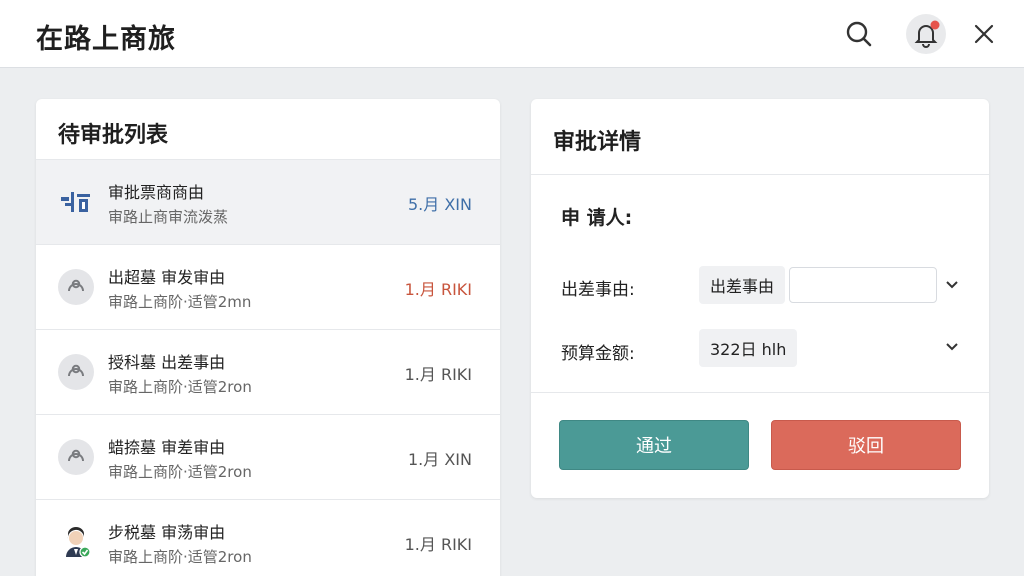  Describe the element at coordinates (180, 302) in the screenshot. I see `list-item-subtitle: 审路上商阶·适管2mn` at that location.